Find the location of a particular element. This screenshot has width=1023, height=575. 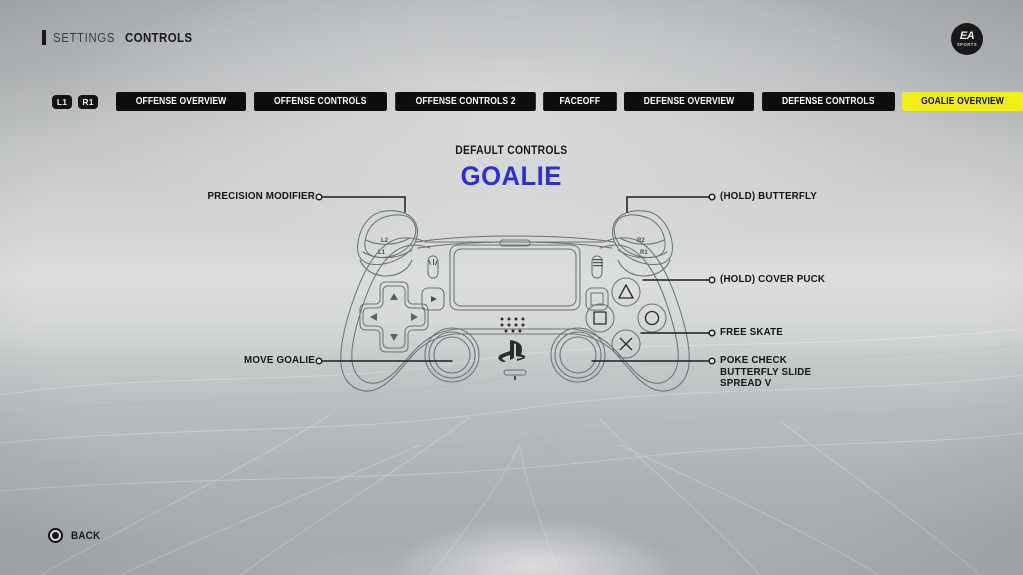

breadcrumb-marker is located at coordinates (44, 37).